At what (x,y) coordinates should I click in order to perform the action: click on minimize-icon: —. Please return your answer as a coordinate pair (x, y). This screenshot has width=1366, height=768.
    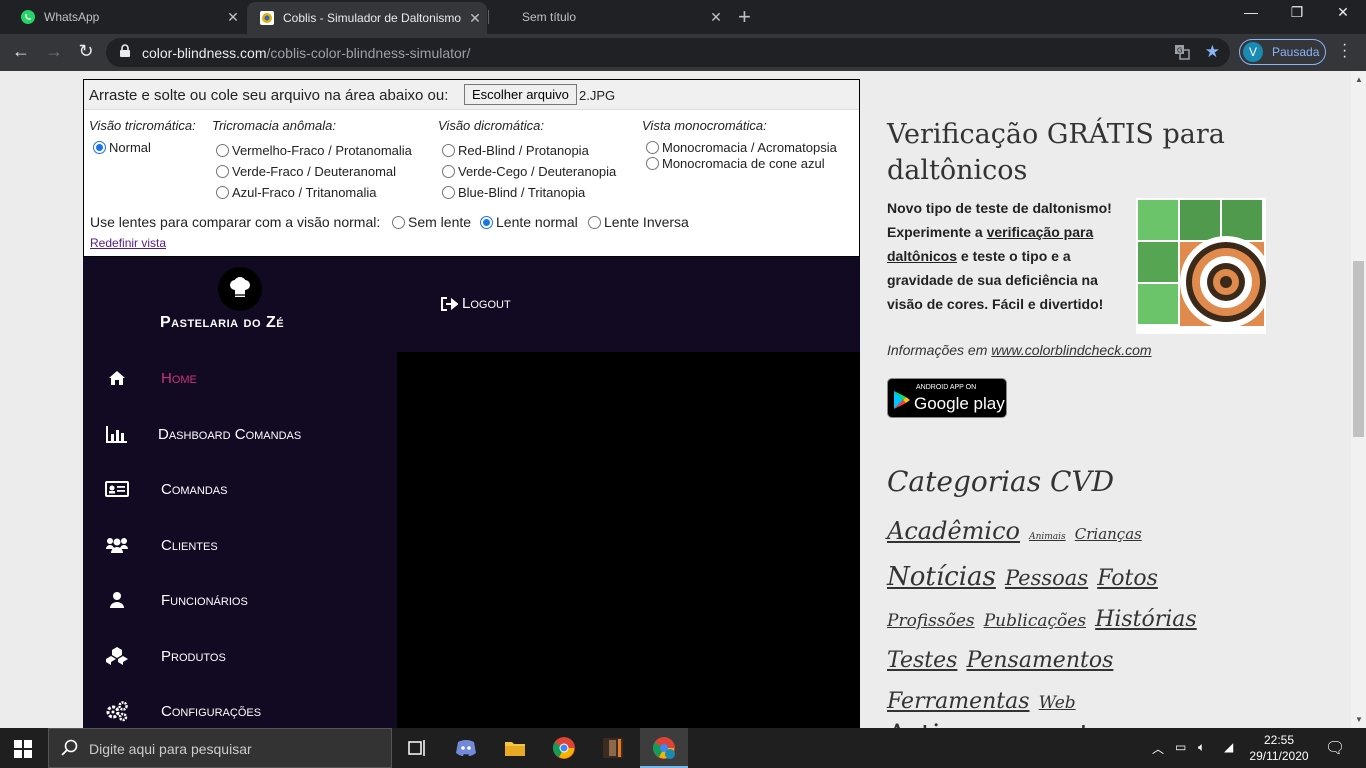
    Looking at the image, I should click on (1251, 12).